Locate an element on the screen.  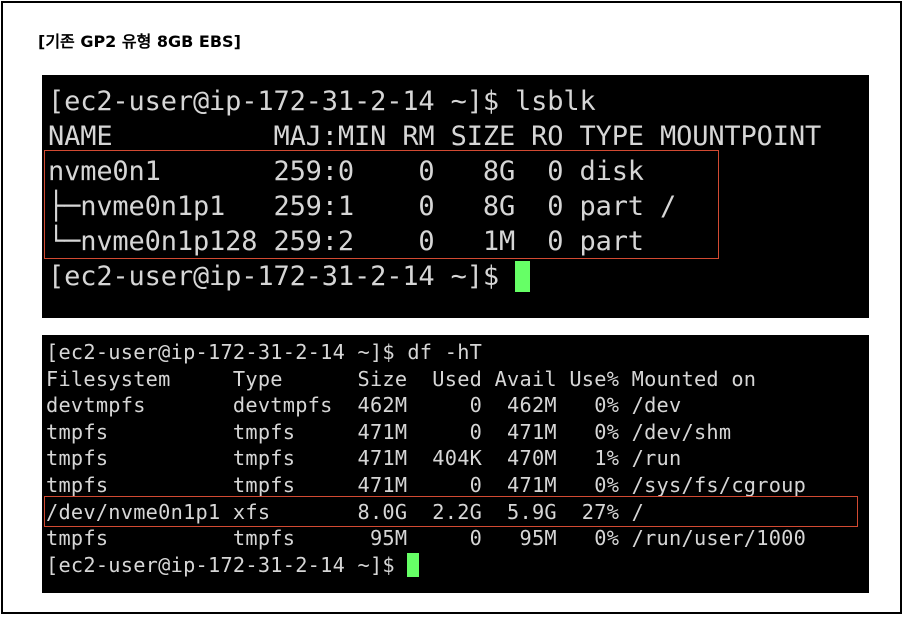
df-row-tmpfs-shm: tmpfs tmpfs 471M 0 471M 0% /dev/shm is located at coordinates (389, 431).